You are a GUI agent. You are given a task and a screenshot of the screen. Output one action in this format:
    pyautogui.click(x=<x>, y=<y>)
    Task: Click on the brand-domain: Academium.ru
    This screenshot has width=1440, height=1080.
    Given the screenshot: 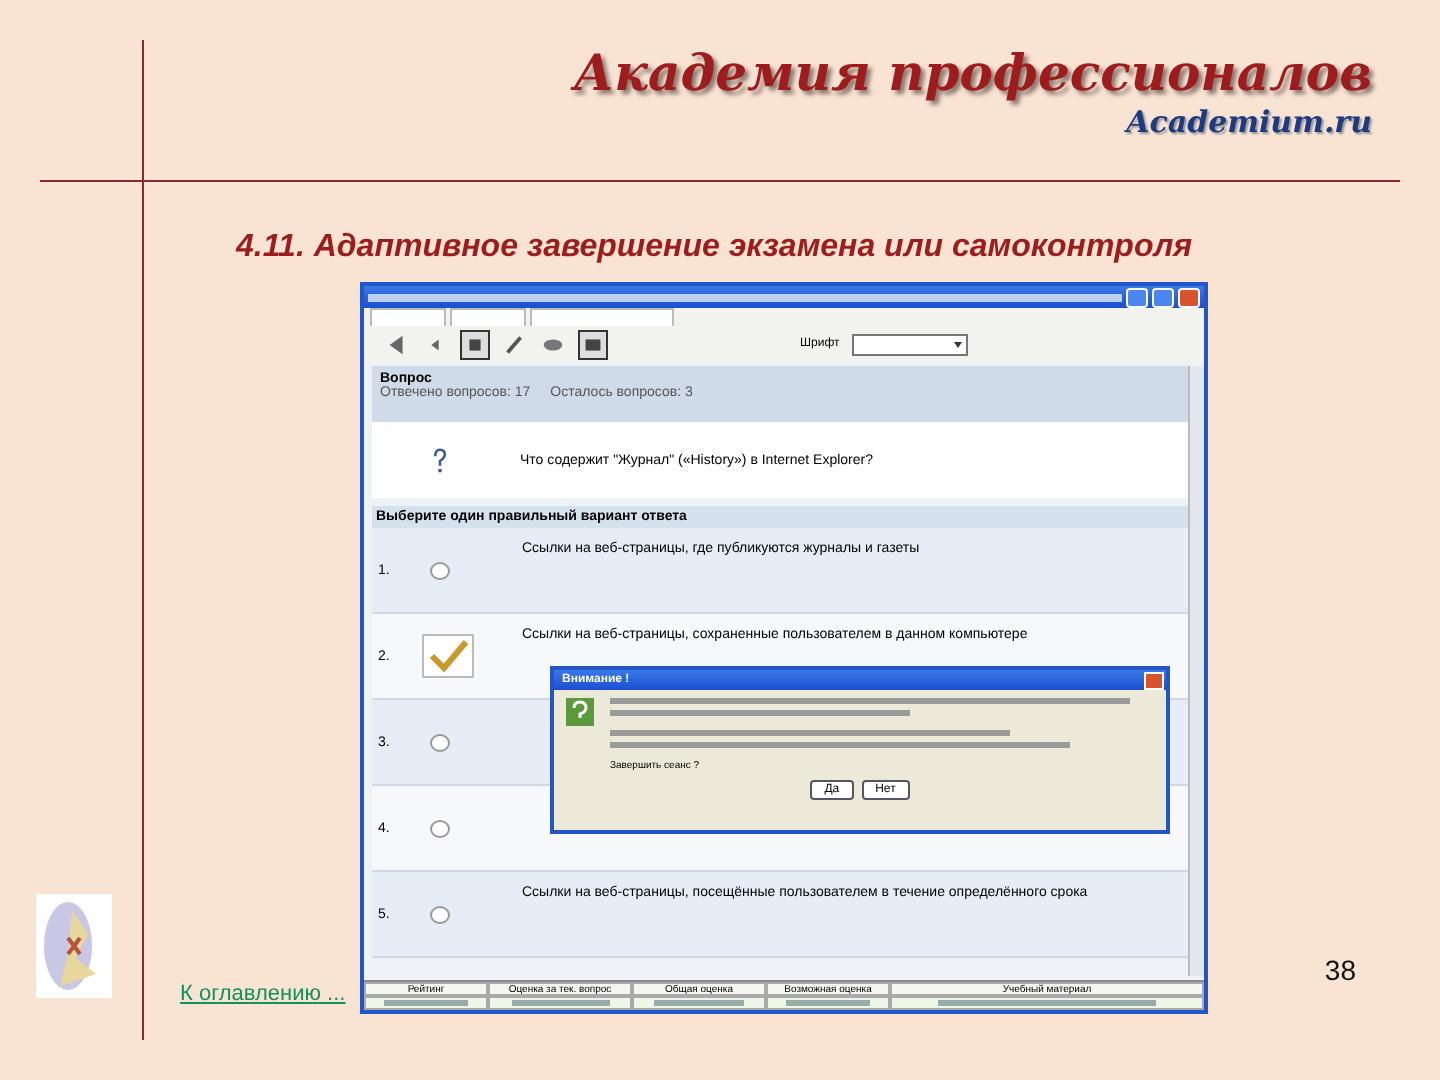 What is the action you would take?
    pyautogui.click(x=1249, y=122)
    